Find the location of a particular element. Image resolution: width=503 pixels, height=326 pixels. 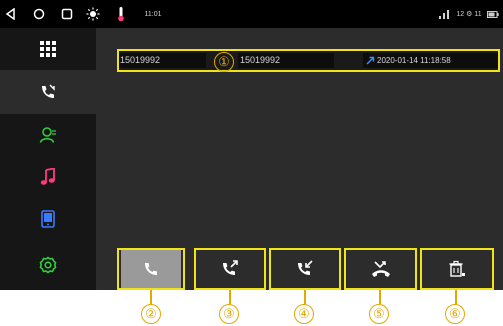

sidebar-item-music is located at coordinates (48, 177).